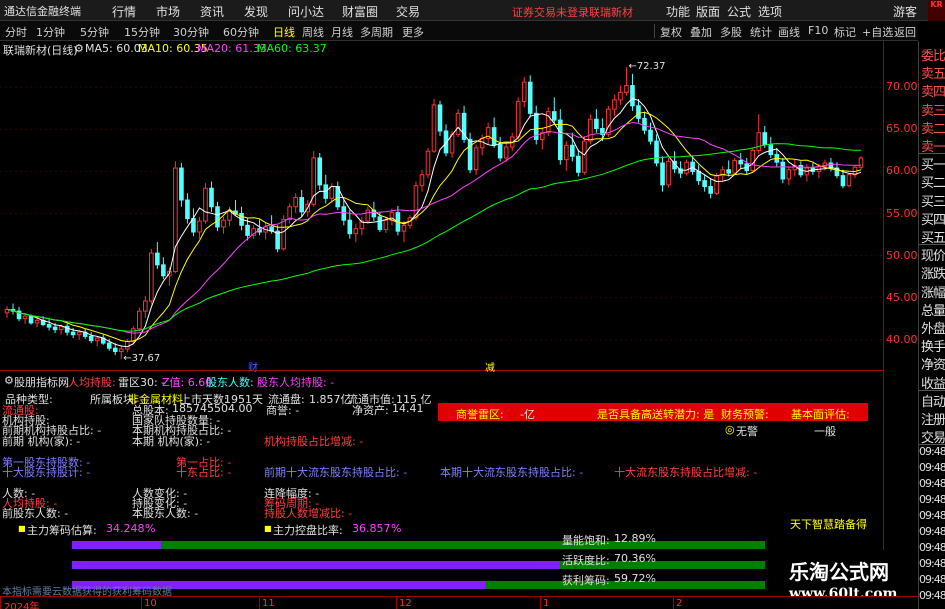 Image resolution: width=945 pixels, height=609 pixels. I want to click on sidebar-item: 自动, so click(933, 400).